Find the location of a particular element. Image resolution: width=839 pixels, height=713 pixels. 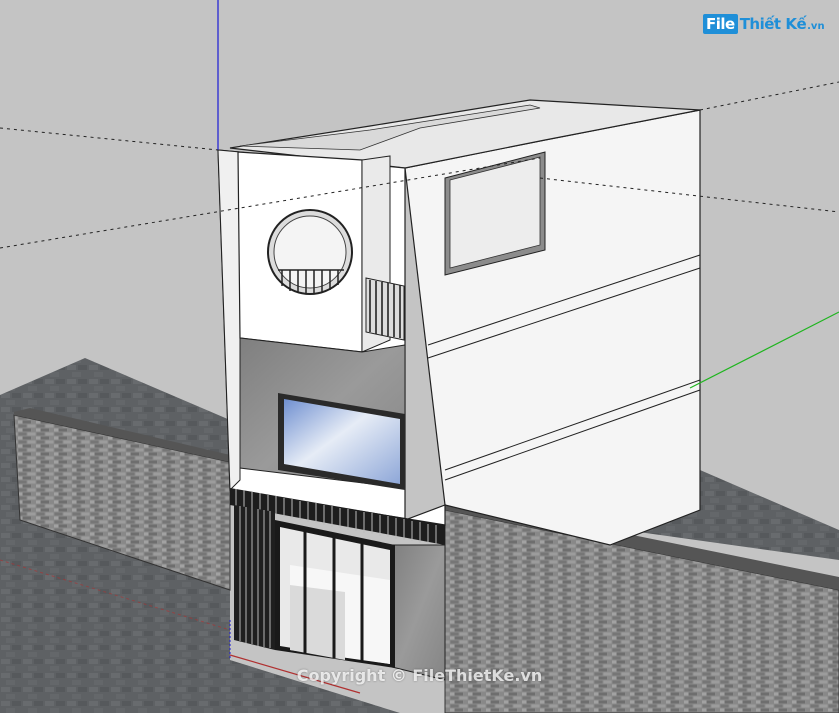

logo-tld-text: .vn is located at coordinates (816, 26).